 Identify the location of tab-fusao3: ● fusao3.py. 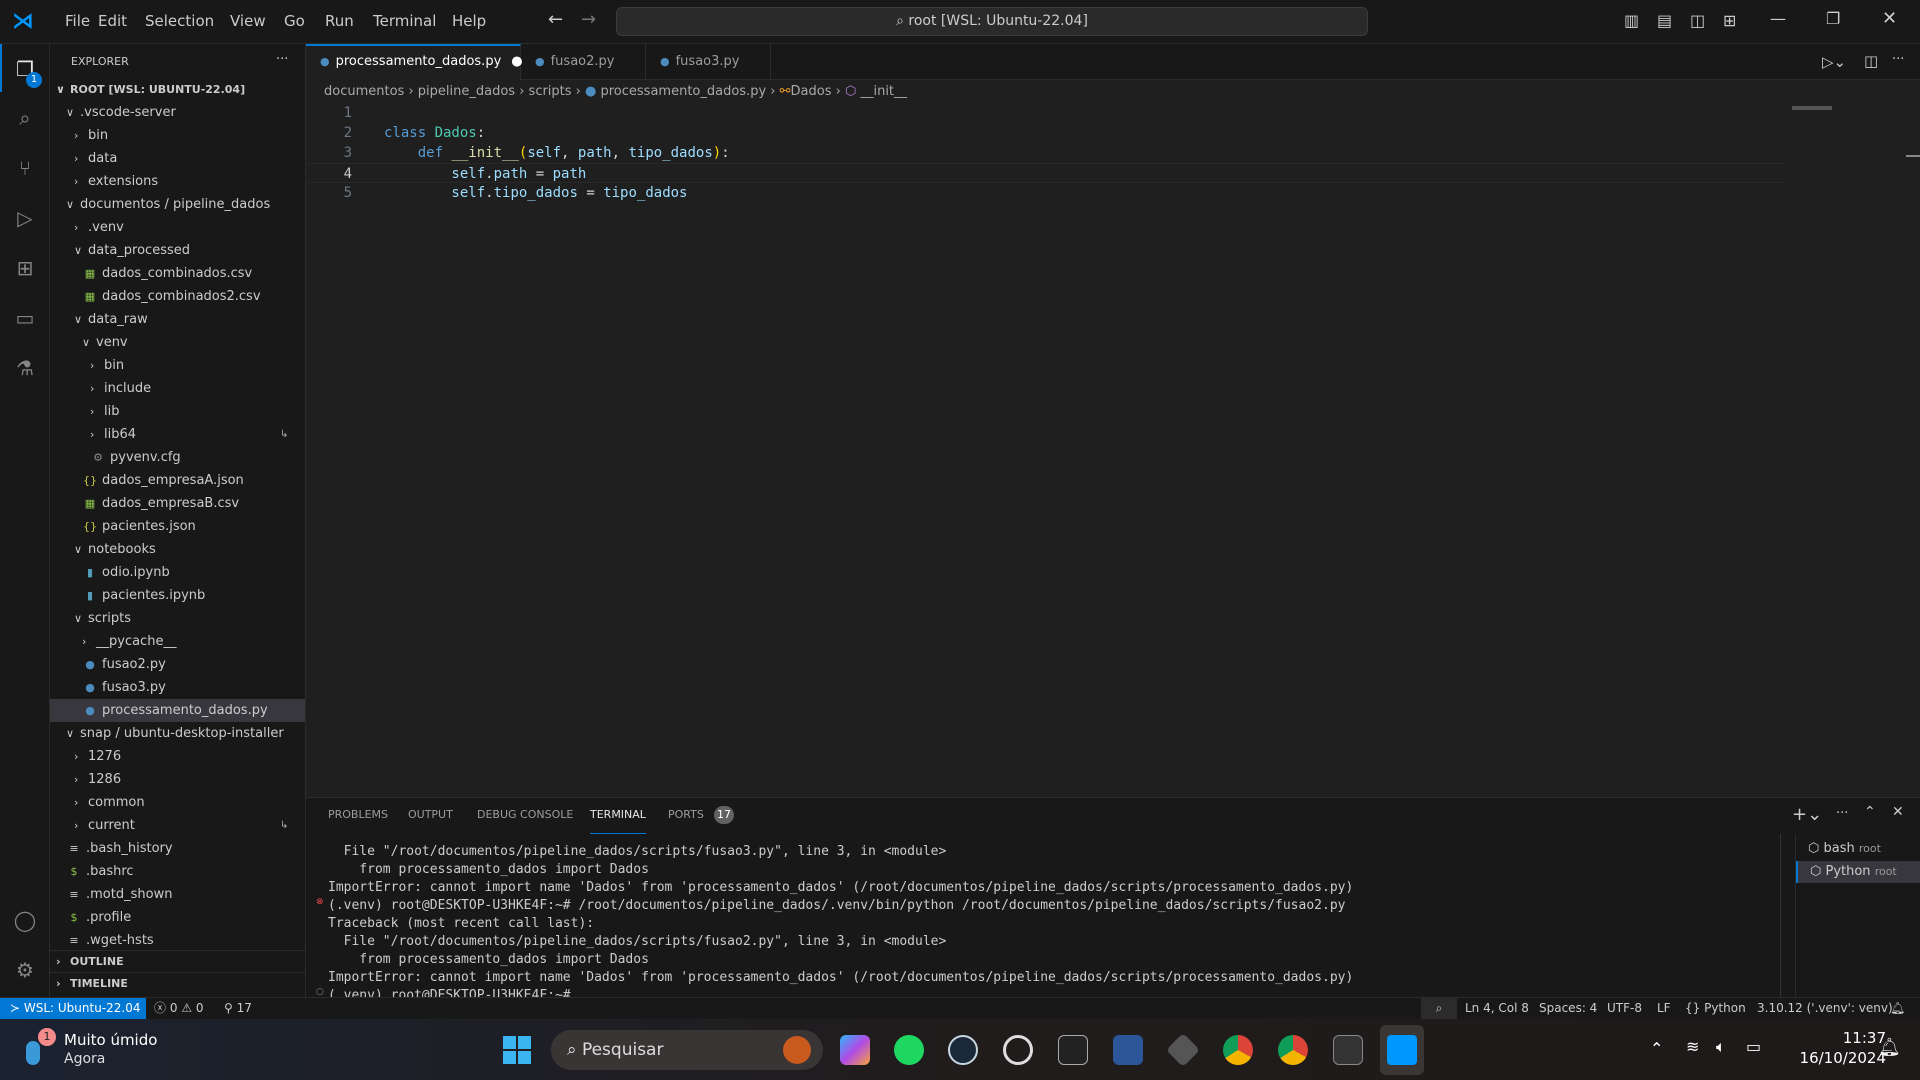
(708, 62).